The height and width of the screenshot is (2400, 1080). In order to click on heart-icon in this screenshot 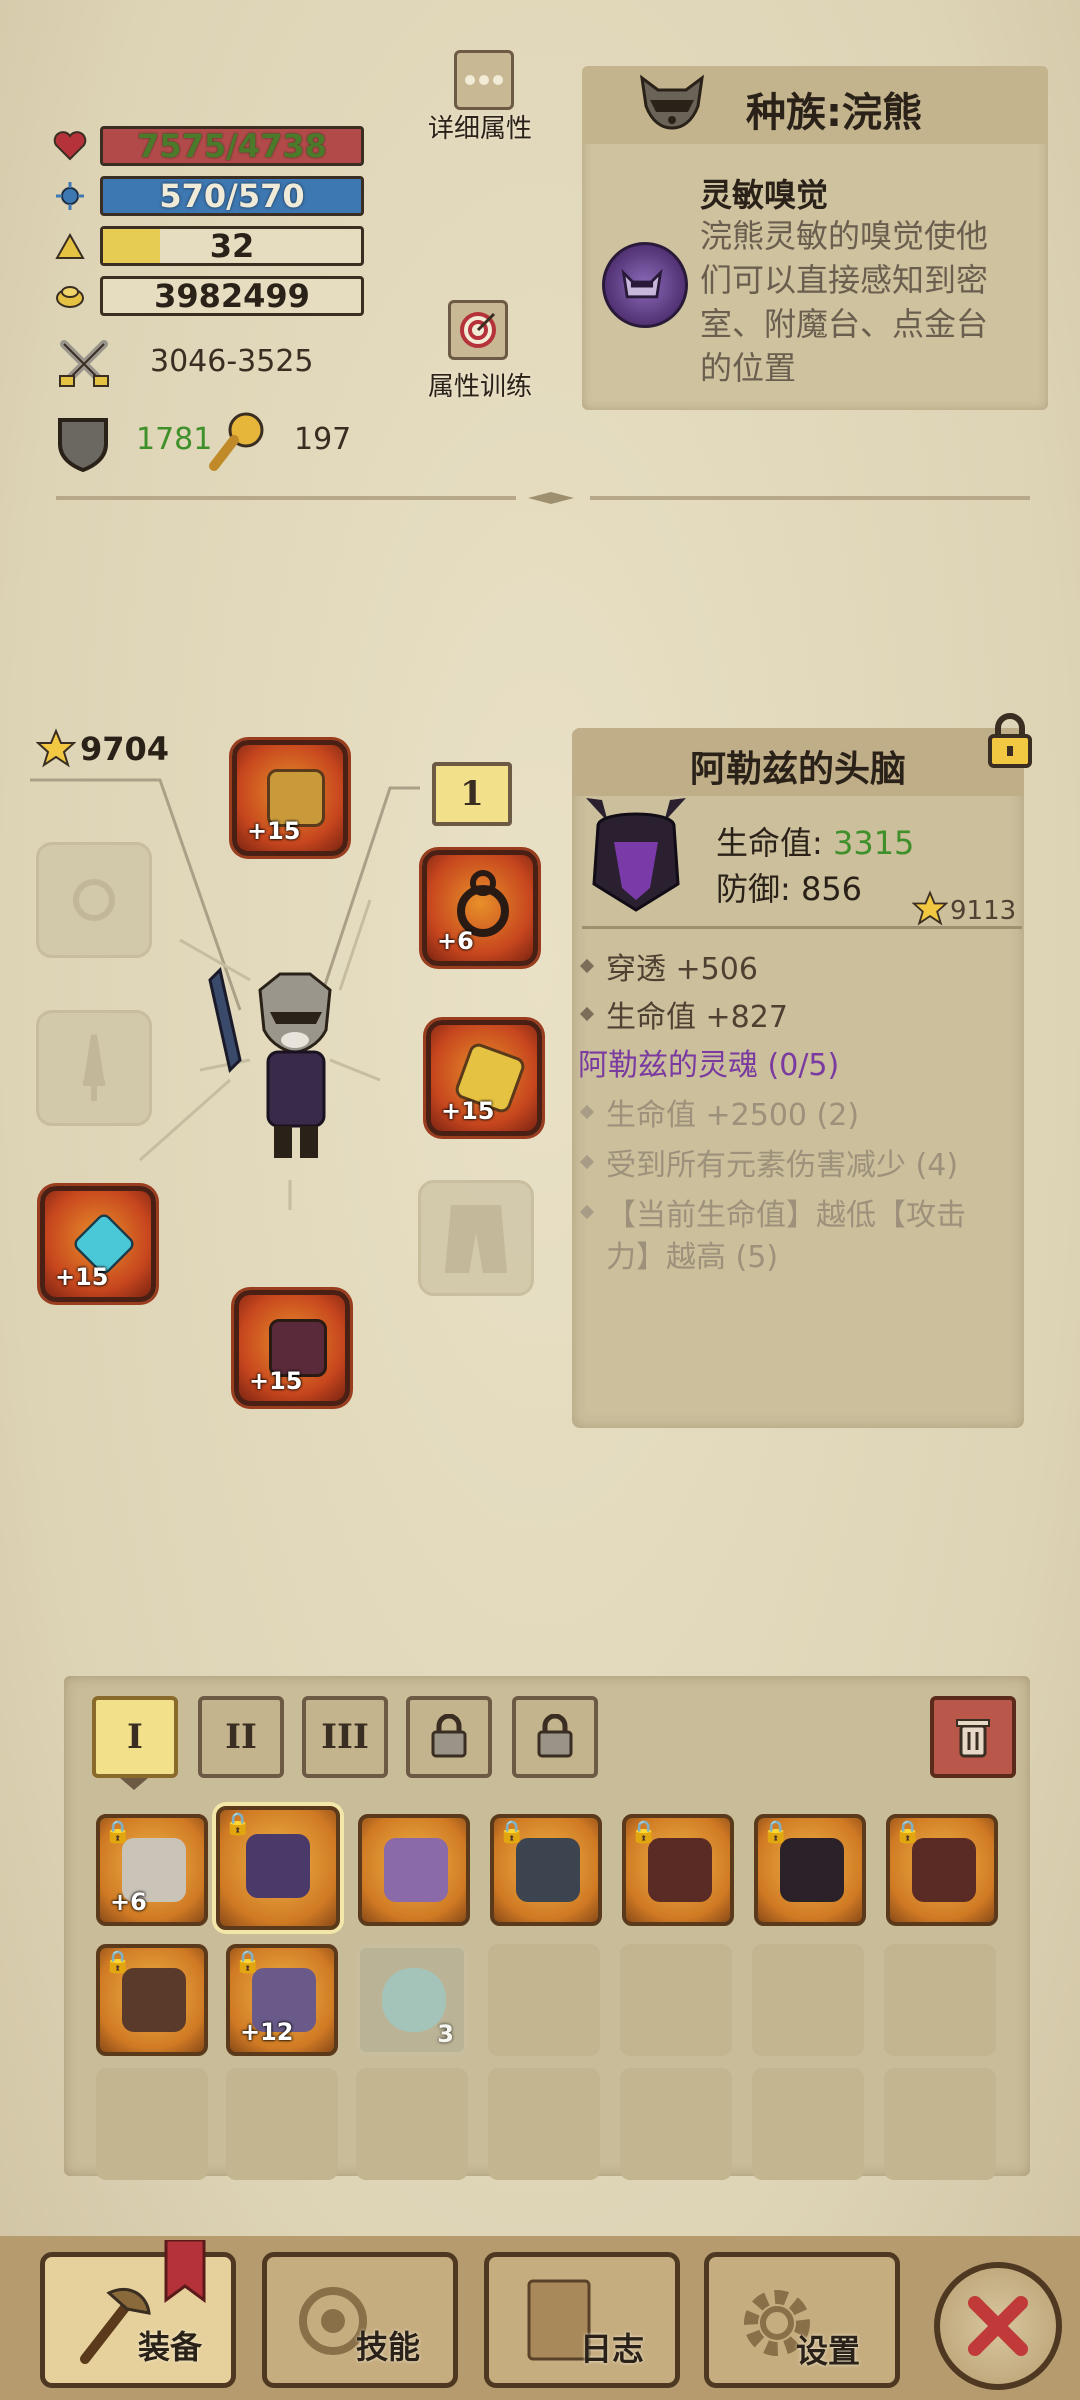, I will do `click(70, 146)`.